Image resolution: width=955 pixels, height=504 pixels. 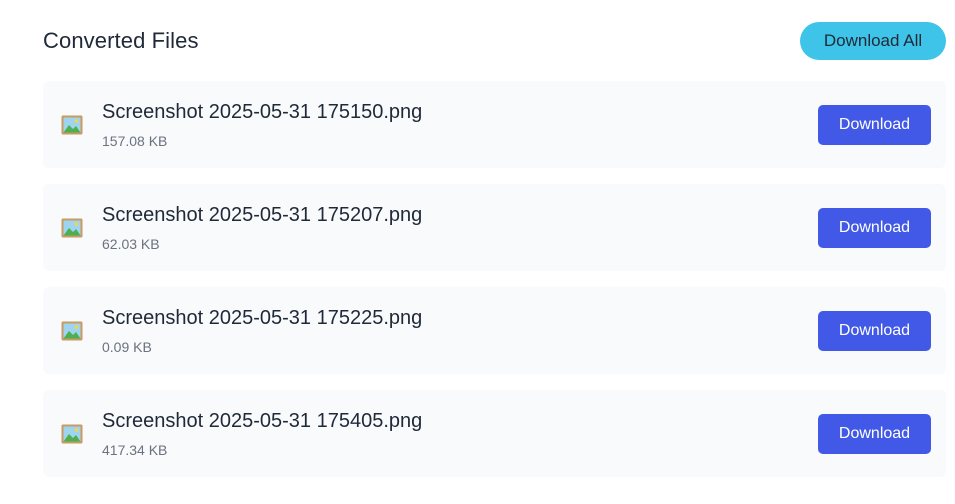 I want to click on file-info: Screenshot 2025-05-31 175225.png 0.09 KB, so click(x=460, y=330).